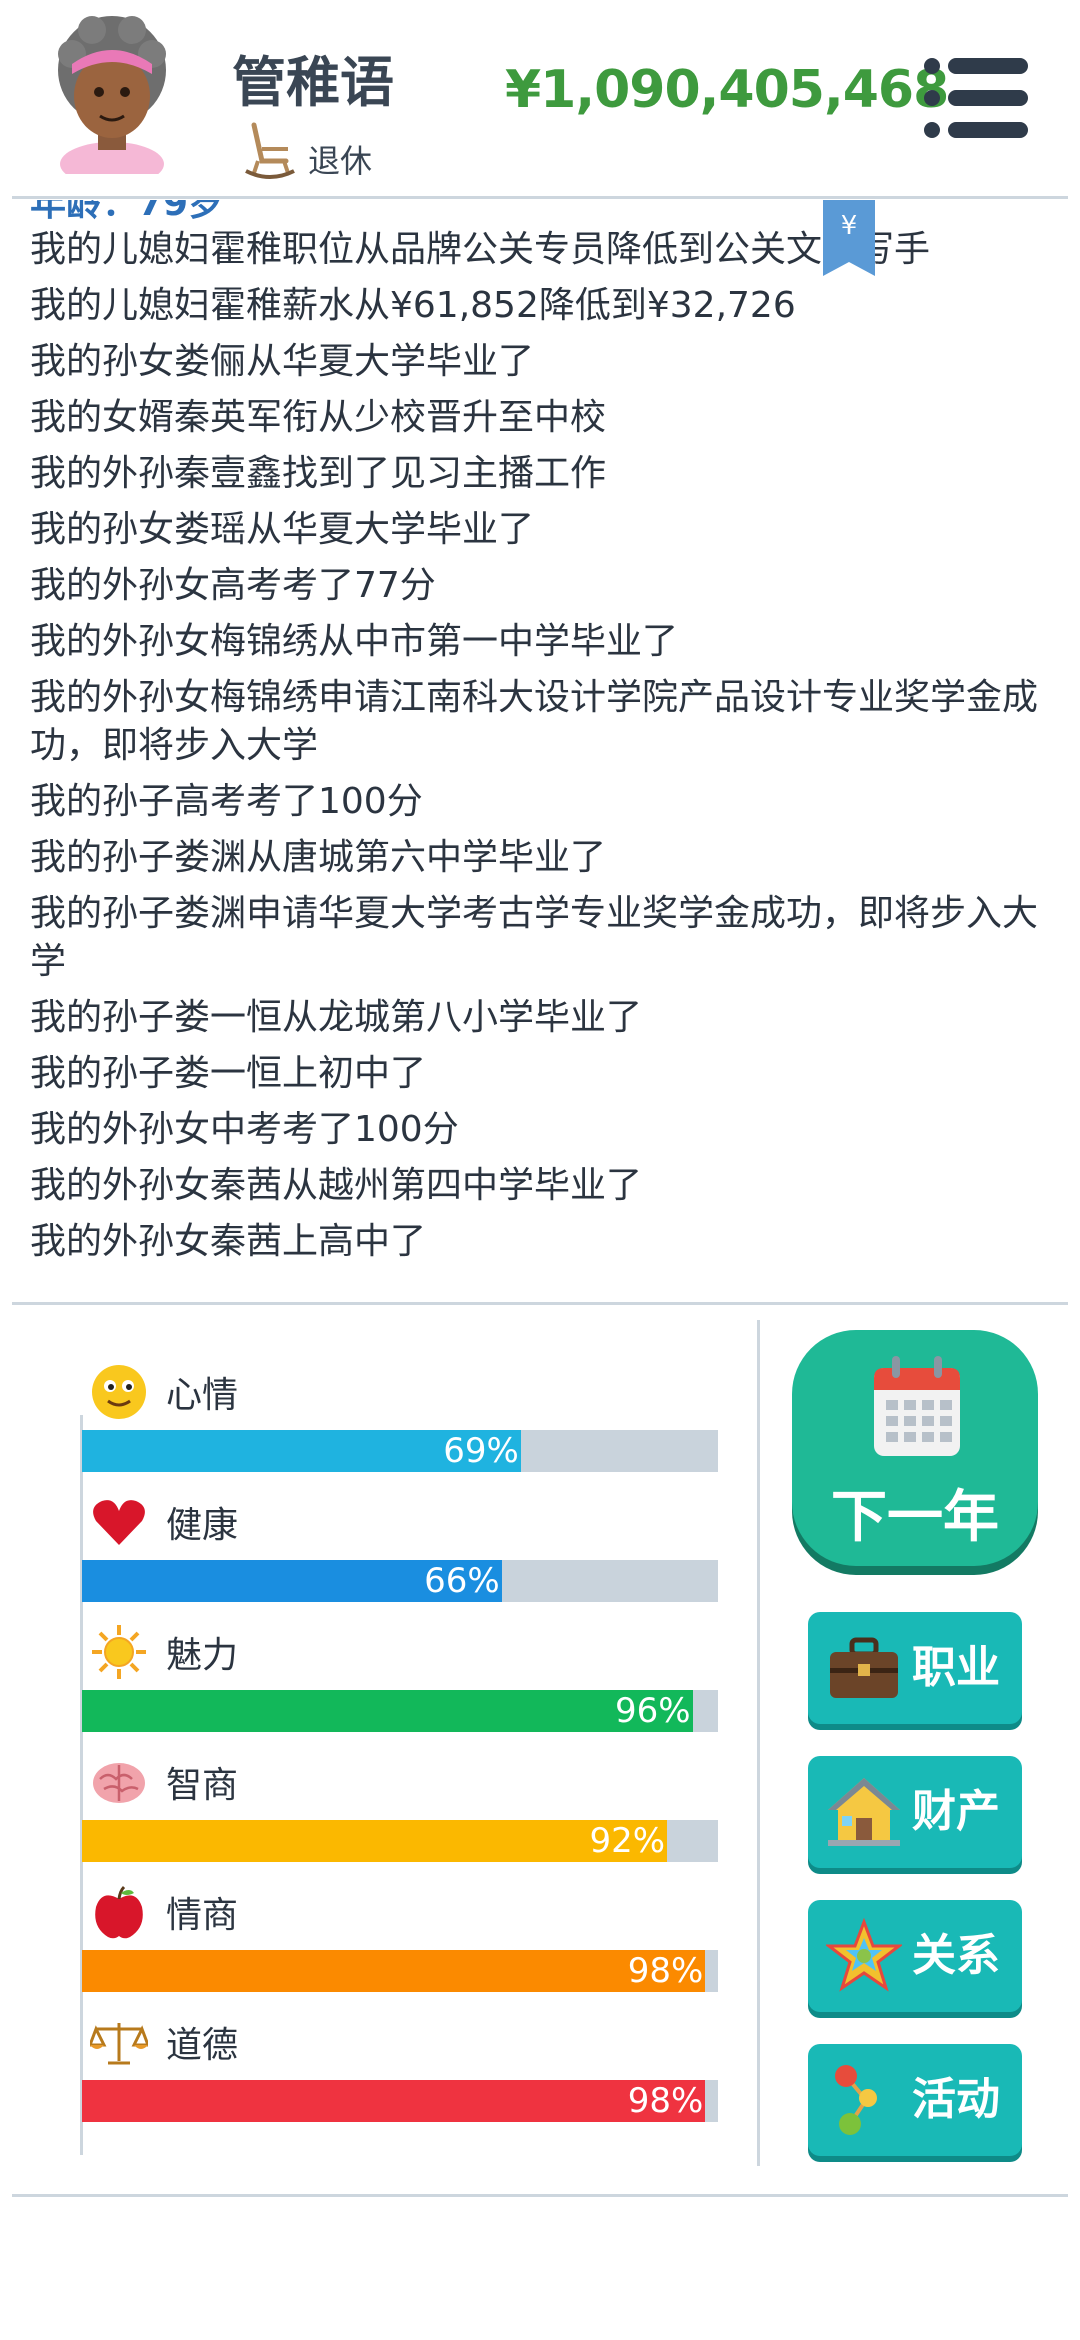 The height and width of the screenshot is (2340, 1080). I want to click on briefcase-icon, so click(864, 1667).